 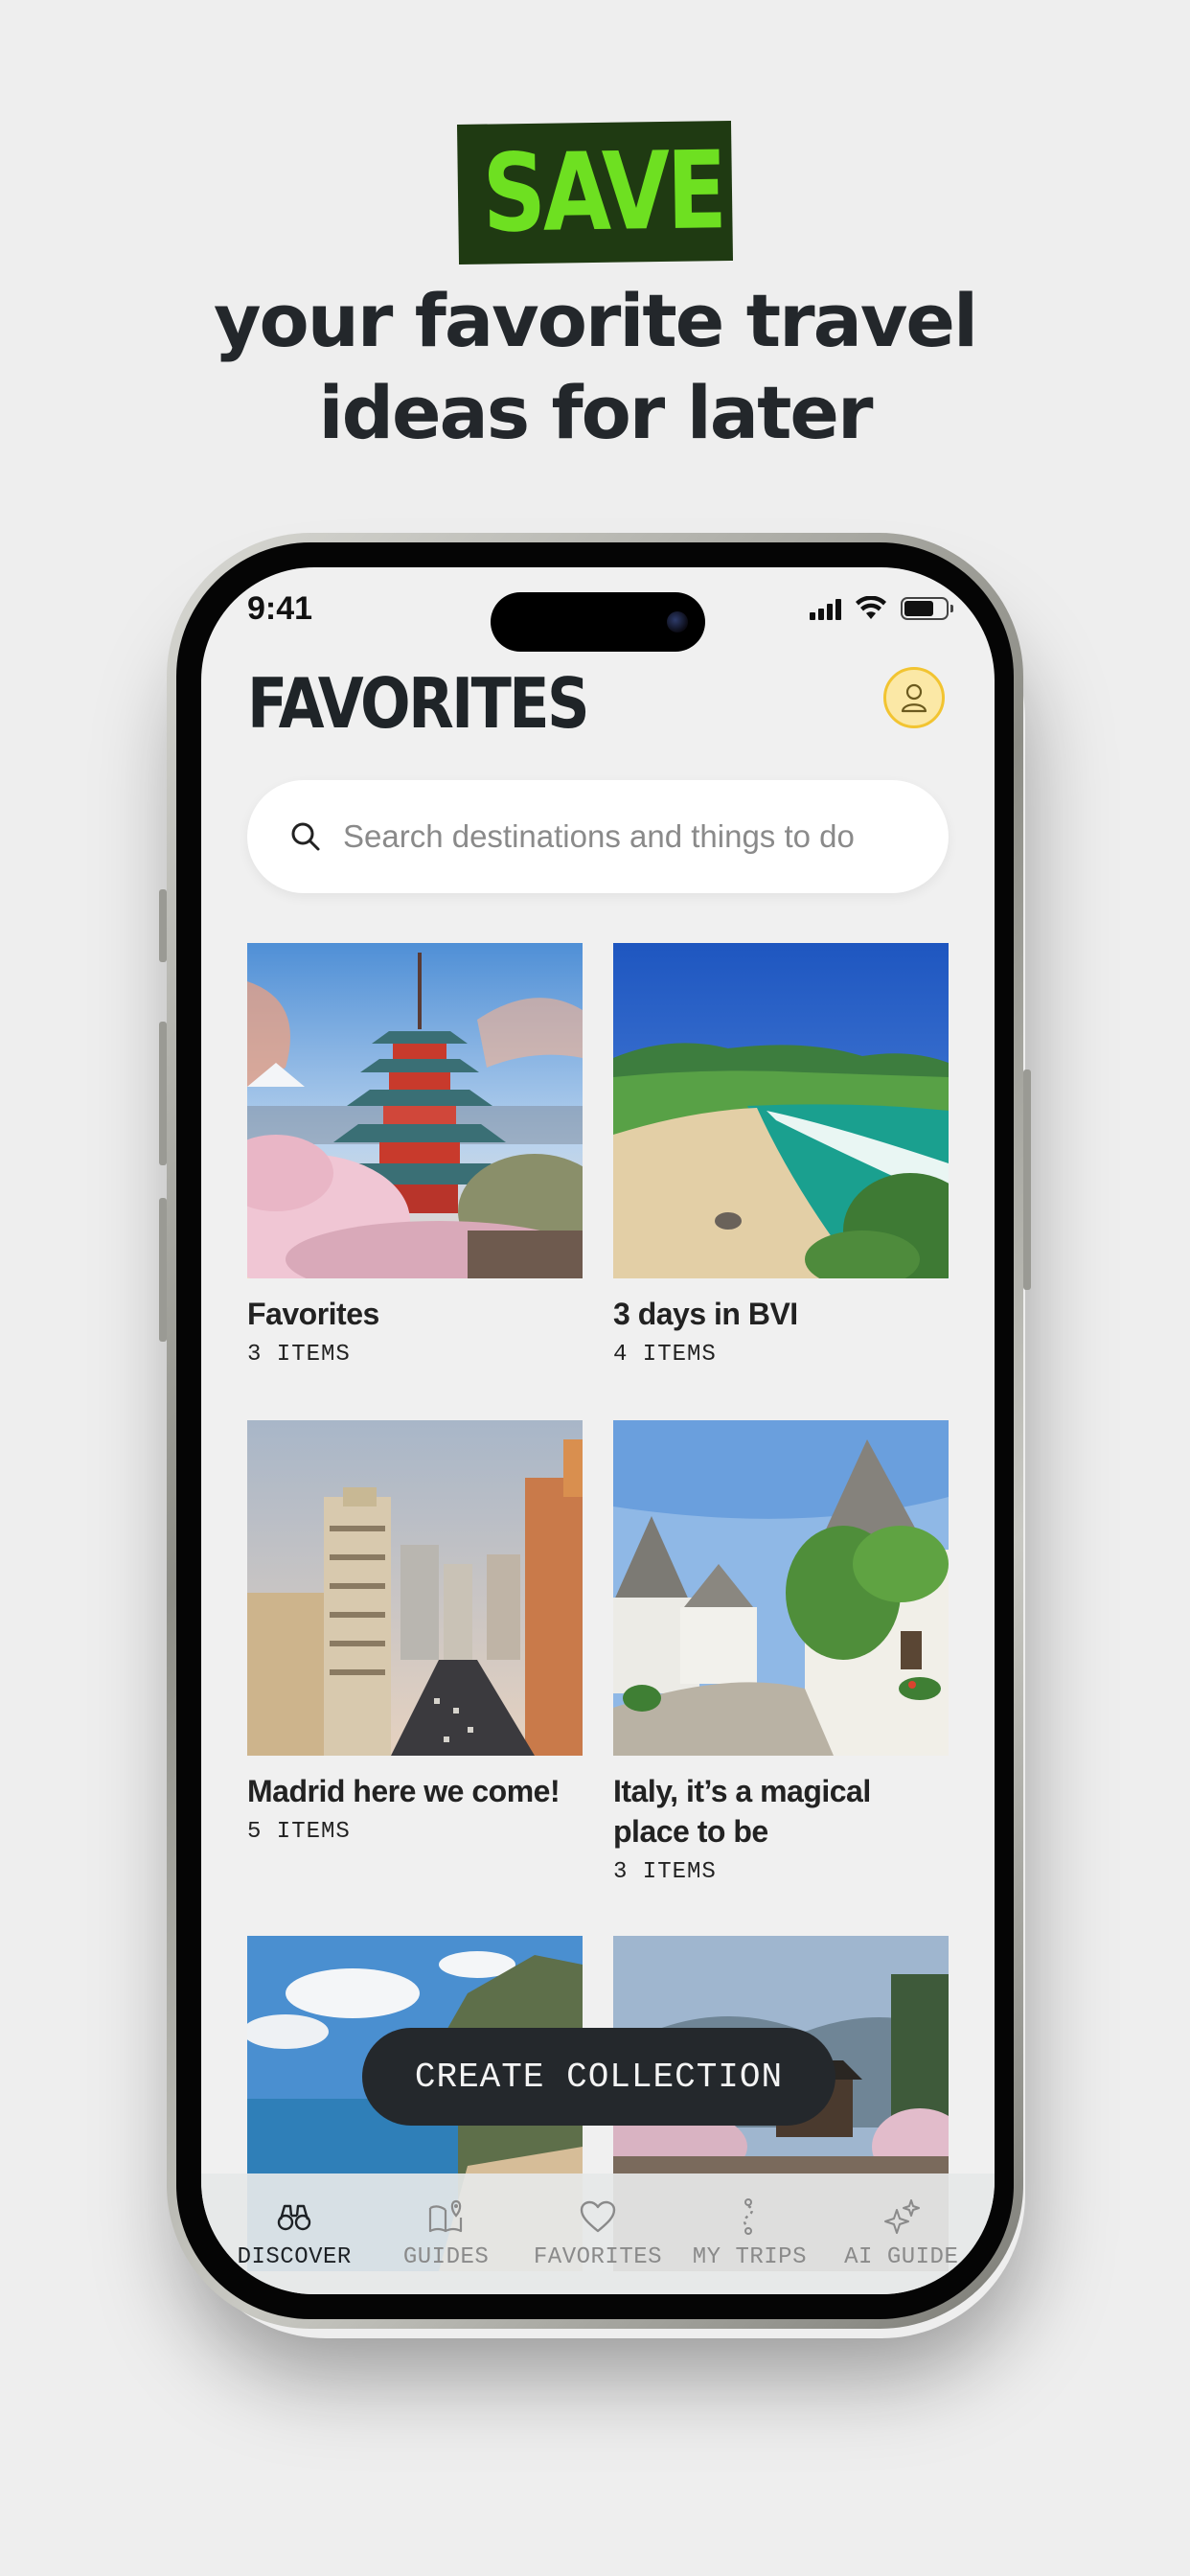 I want to click on status-time: 9:41, so click(x=280, y=608).